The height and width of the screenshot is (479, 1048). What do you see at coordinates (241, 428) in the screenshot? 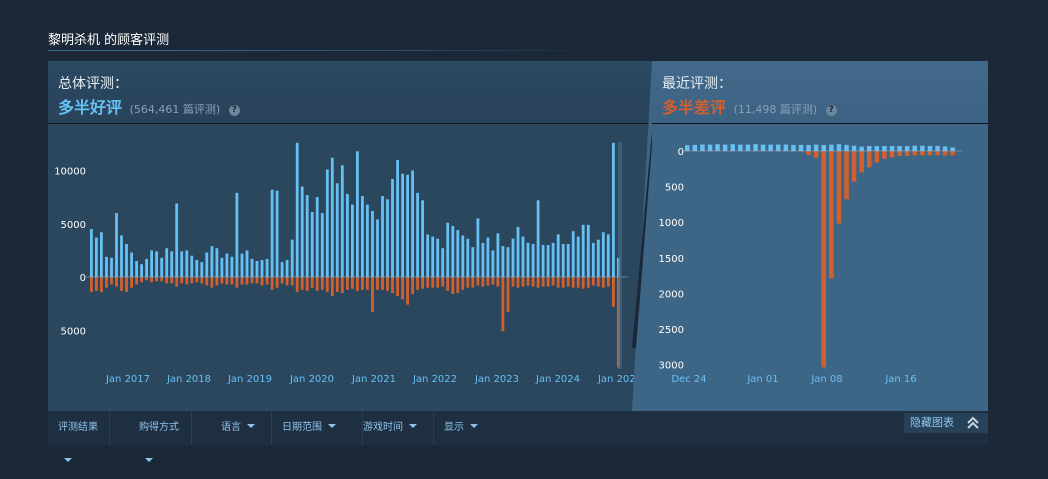
I see `filter-language: 语言` at bounding box center [241, 428].